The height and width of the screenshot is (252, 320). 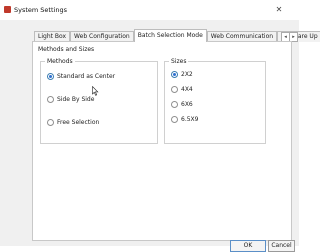 I want to click on close-icon: ✕, so click(x=279, y=9).